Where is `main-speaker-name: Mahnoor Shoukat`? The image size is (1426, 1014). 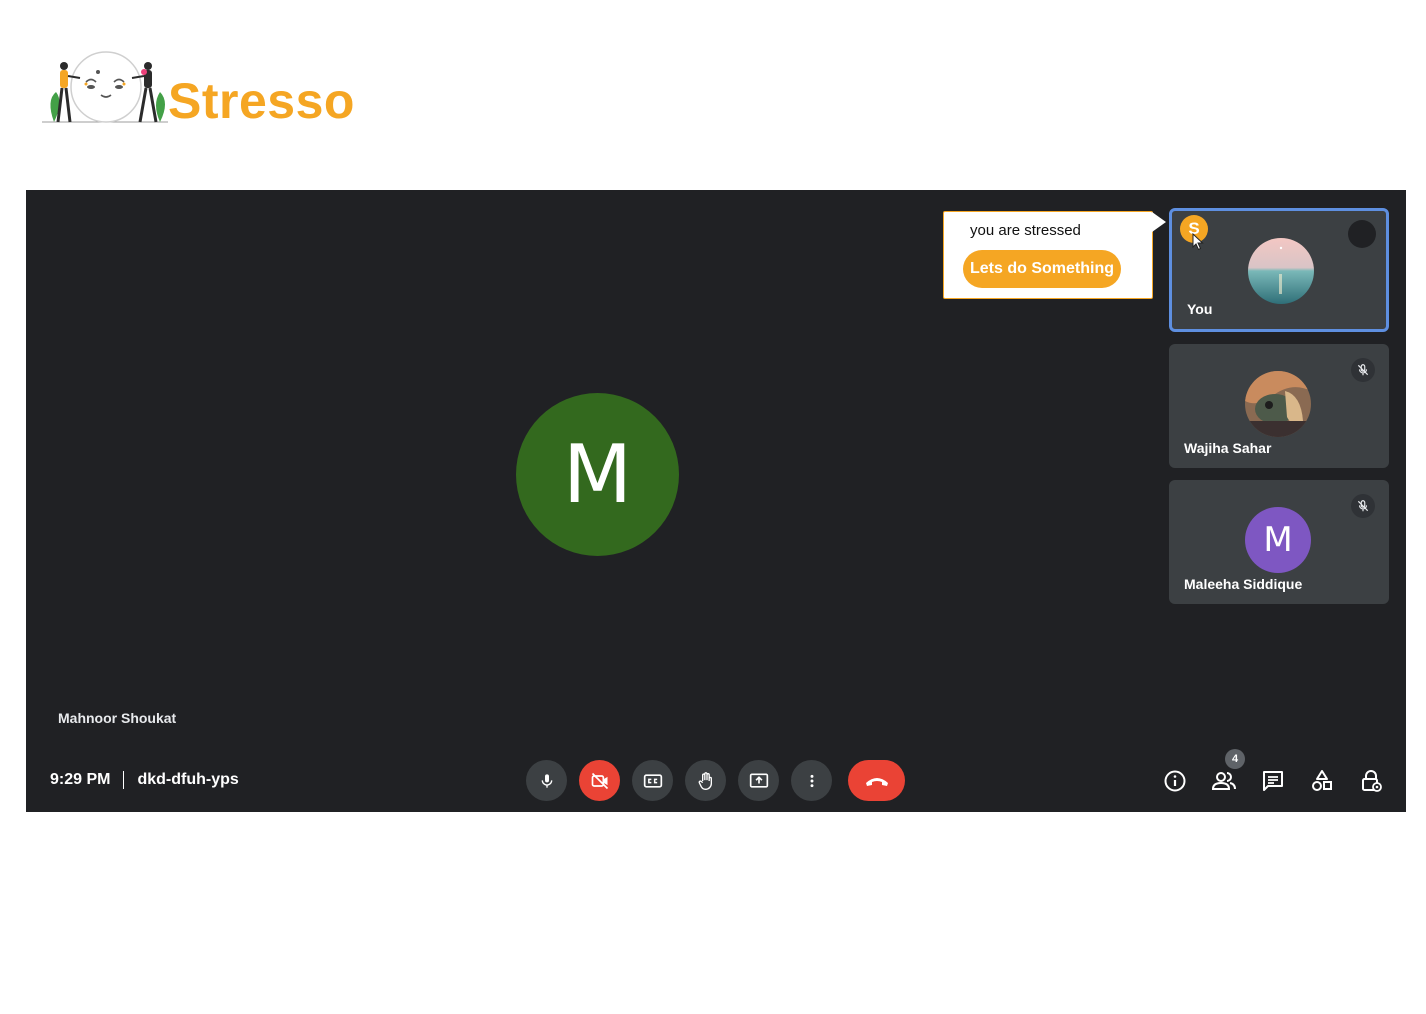
main-speaker-name: Mahnoor Shoukat is located at coordinates (117, 718).